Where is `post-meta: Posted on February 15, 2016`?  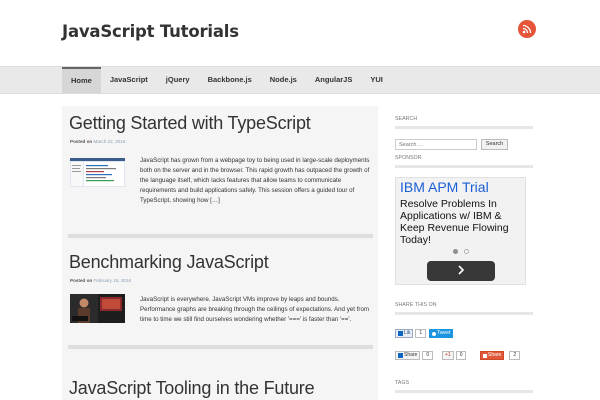 post-meta: Posted on February 15, 2016 is located at coordinates (100, 280).